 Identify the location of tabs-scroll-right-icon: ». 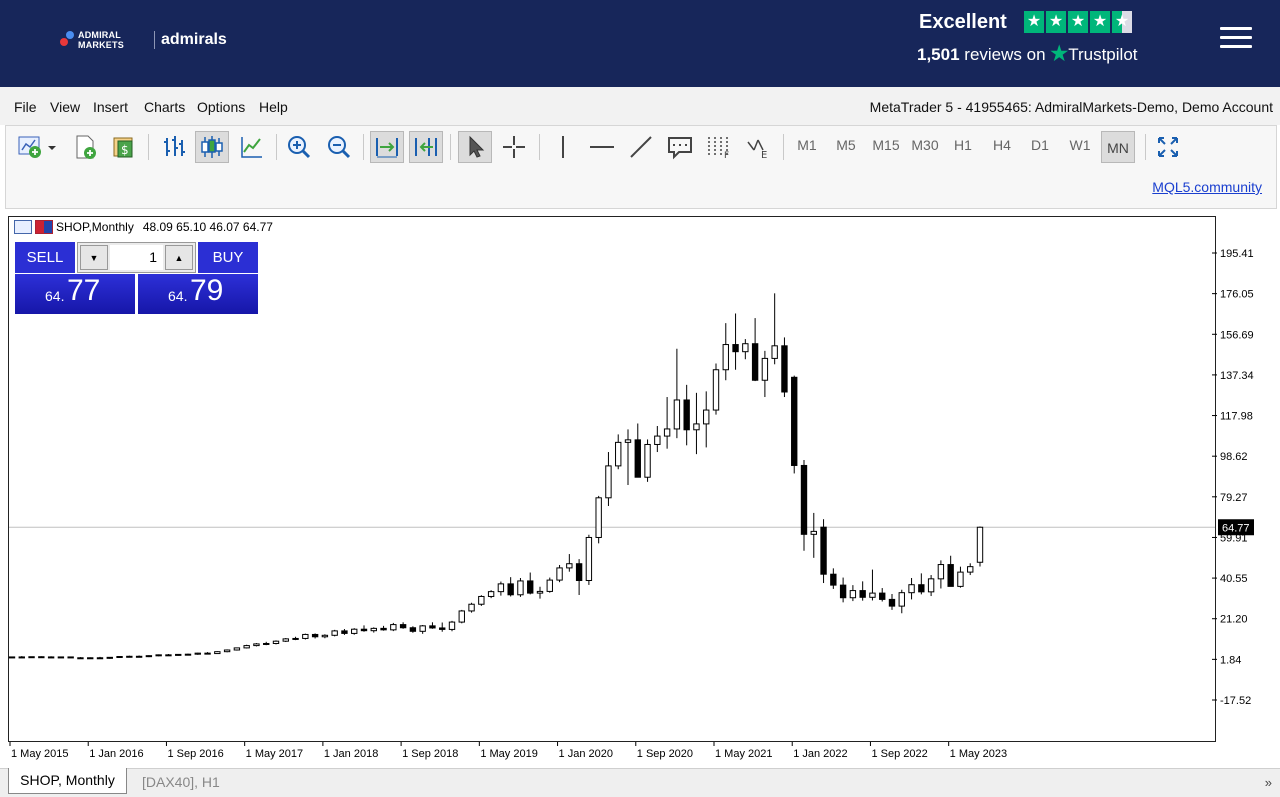
(1268, 782).